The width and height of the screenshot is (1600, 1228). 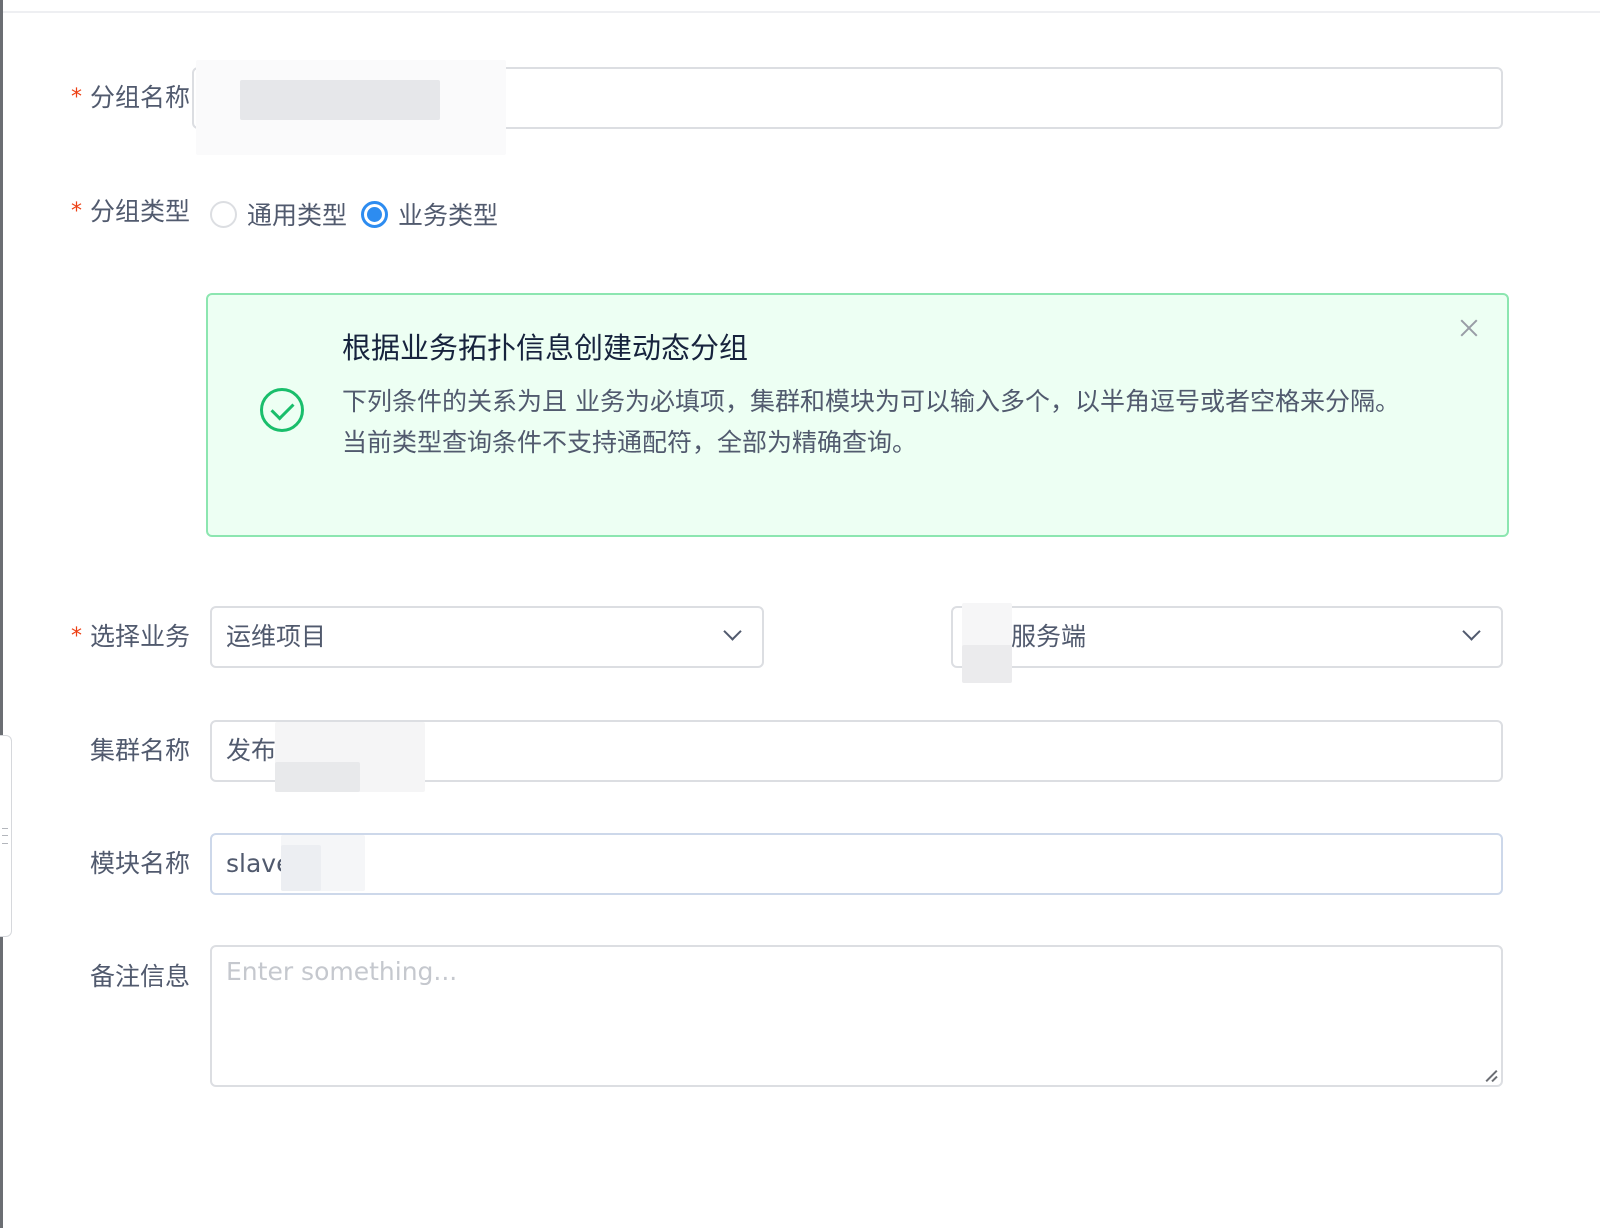 What do you see at coordinates (139, 976) in the screenshot?
I see `remark-label-text: 备注信息` at bounding box center [139, 976].